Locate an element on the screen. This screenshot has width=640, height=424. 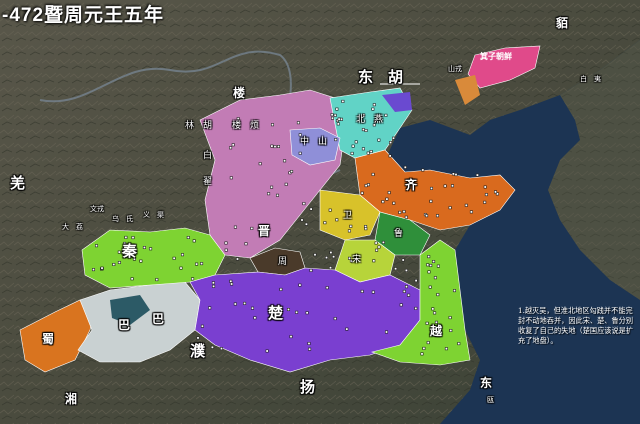
label-pu: 濮 is located at coordinates (198, 351).